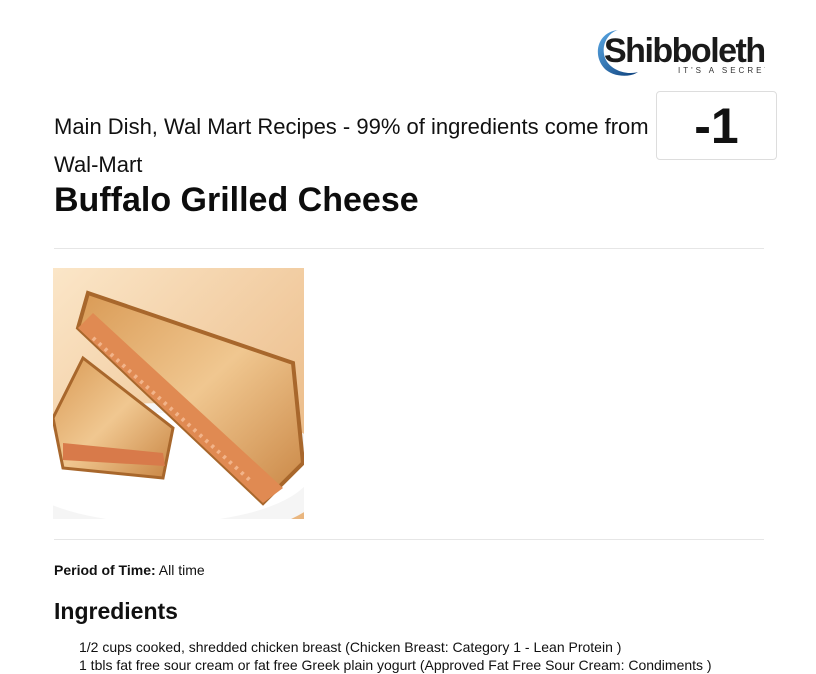  I want to click on sandwich-image, so click(178, 393).